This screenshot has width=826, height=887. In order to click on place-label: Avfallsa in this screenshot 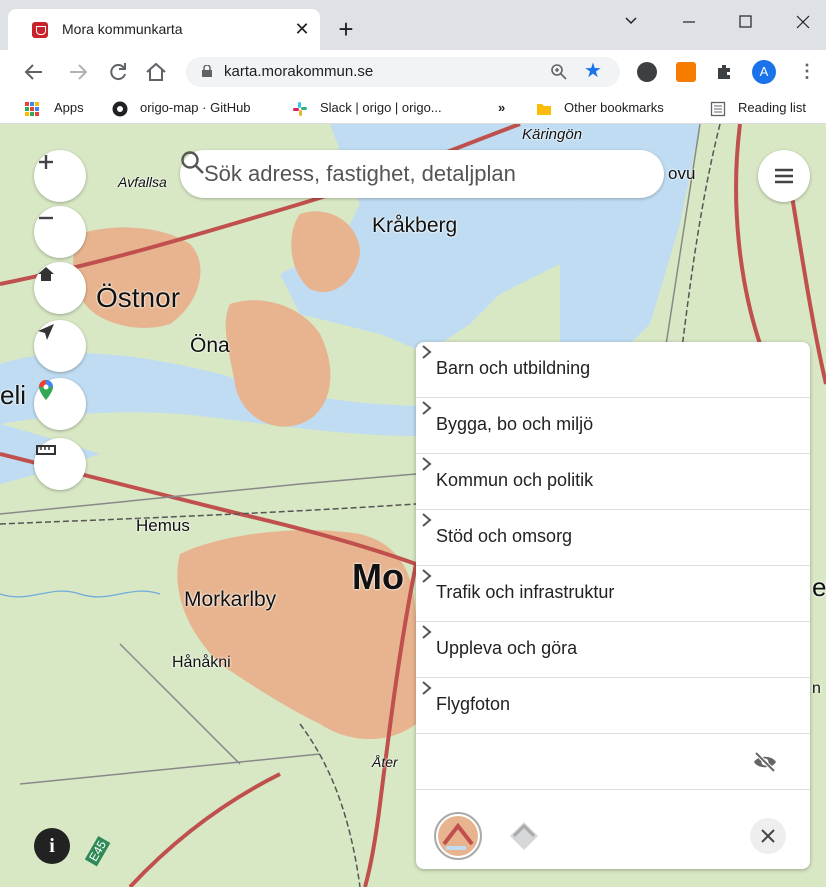, I will do `click(142, 182)`.